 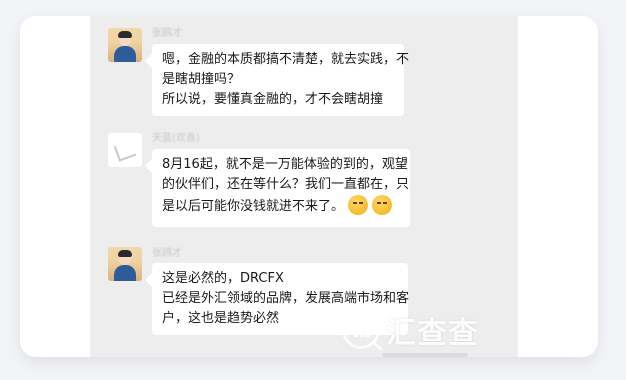 I want to click on message-text-line: 所以说，要懂真金融的，才不会瞎胡撞, so click(x=273, y=99).